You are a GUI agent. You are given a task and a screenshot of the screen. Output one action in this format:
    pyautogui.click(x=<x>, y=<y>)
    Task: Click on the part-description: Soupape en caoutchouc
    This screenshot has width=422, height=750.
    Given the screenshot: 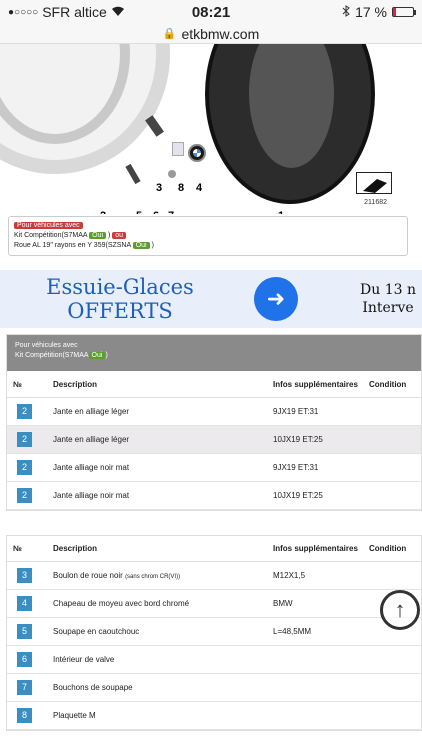 What is the action you would take?
    pyautogui.click(x=157, y=632)
    